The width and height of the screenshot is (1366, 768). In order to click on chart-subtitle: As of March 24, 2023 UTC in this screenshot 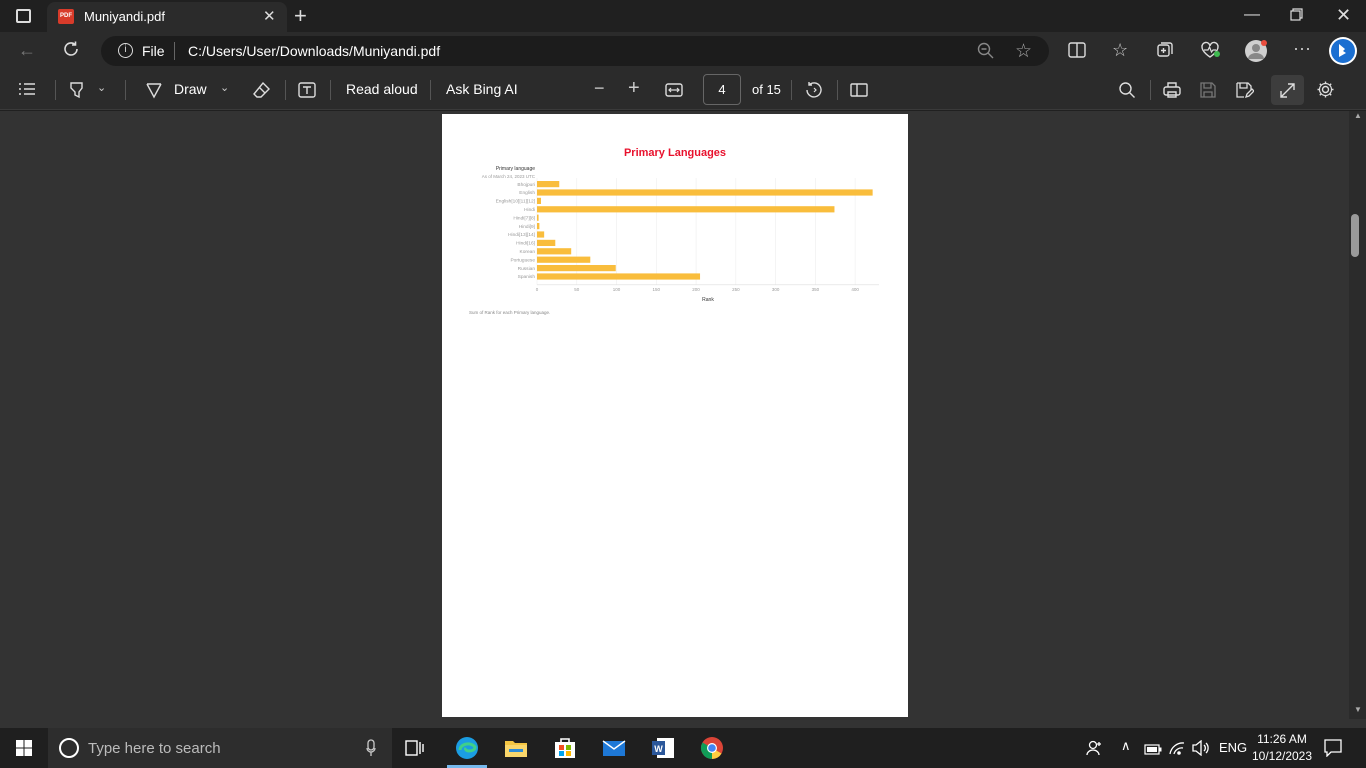, I will do `click(509, 176)`.